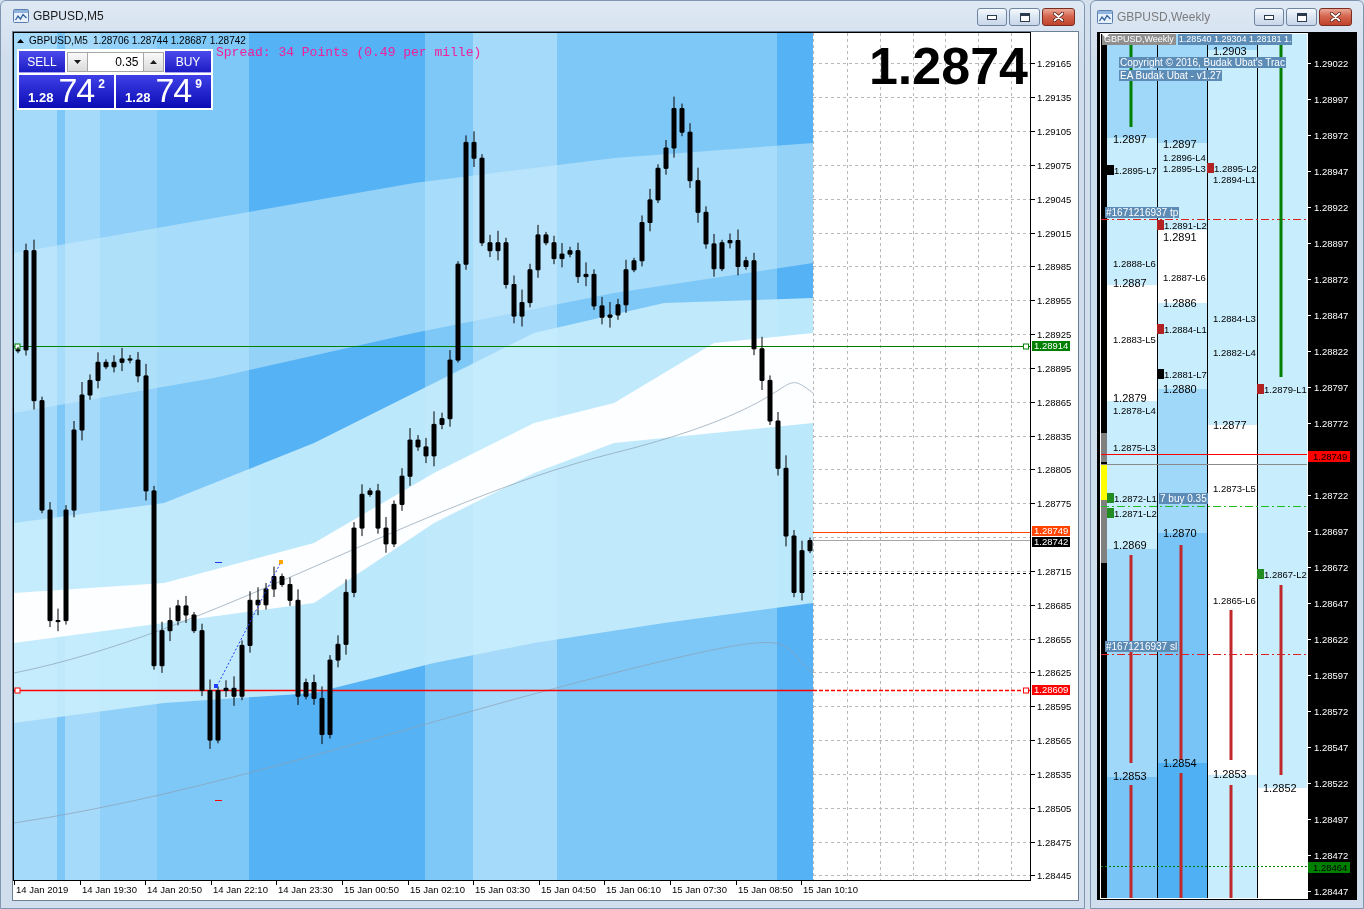  Describe the element at coordinates (1054, 233) in the screenshot. I see `price-axis-label: 1.29015` at that location.